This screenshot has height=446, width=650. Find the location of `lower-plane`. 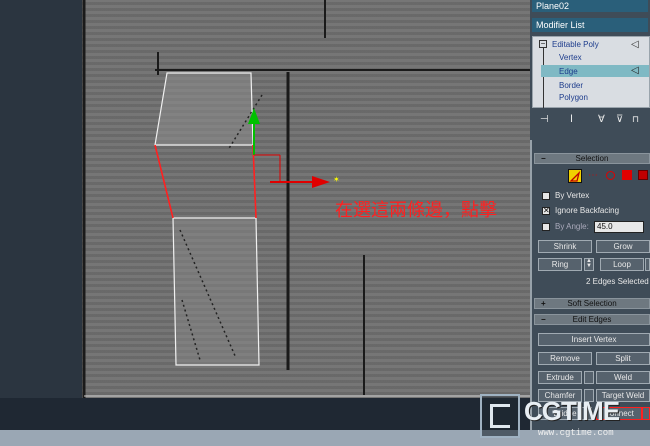

lower-plane is located at coordinates (216, 291).